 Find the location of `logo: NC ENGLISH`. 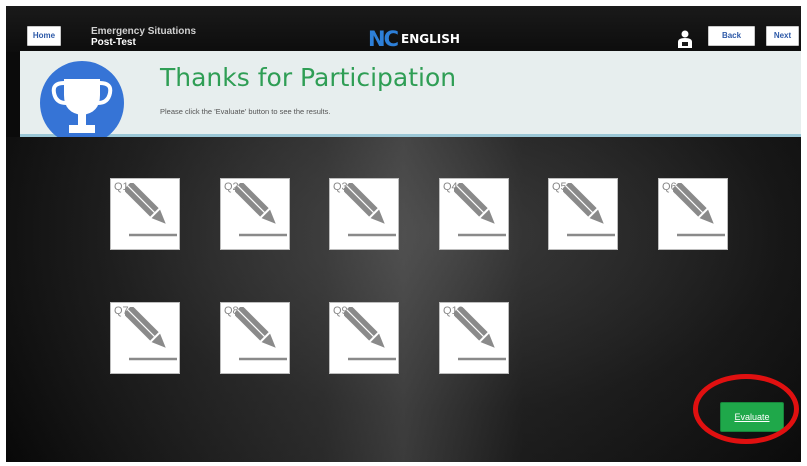

logo: NC ENGLISH is located at coordinates (414, 39).